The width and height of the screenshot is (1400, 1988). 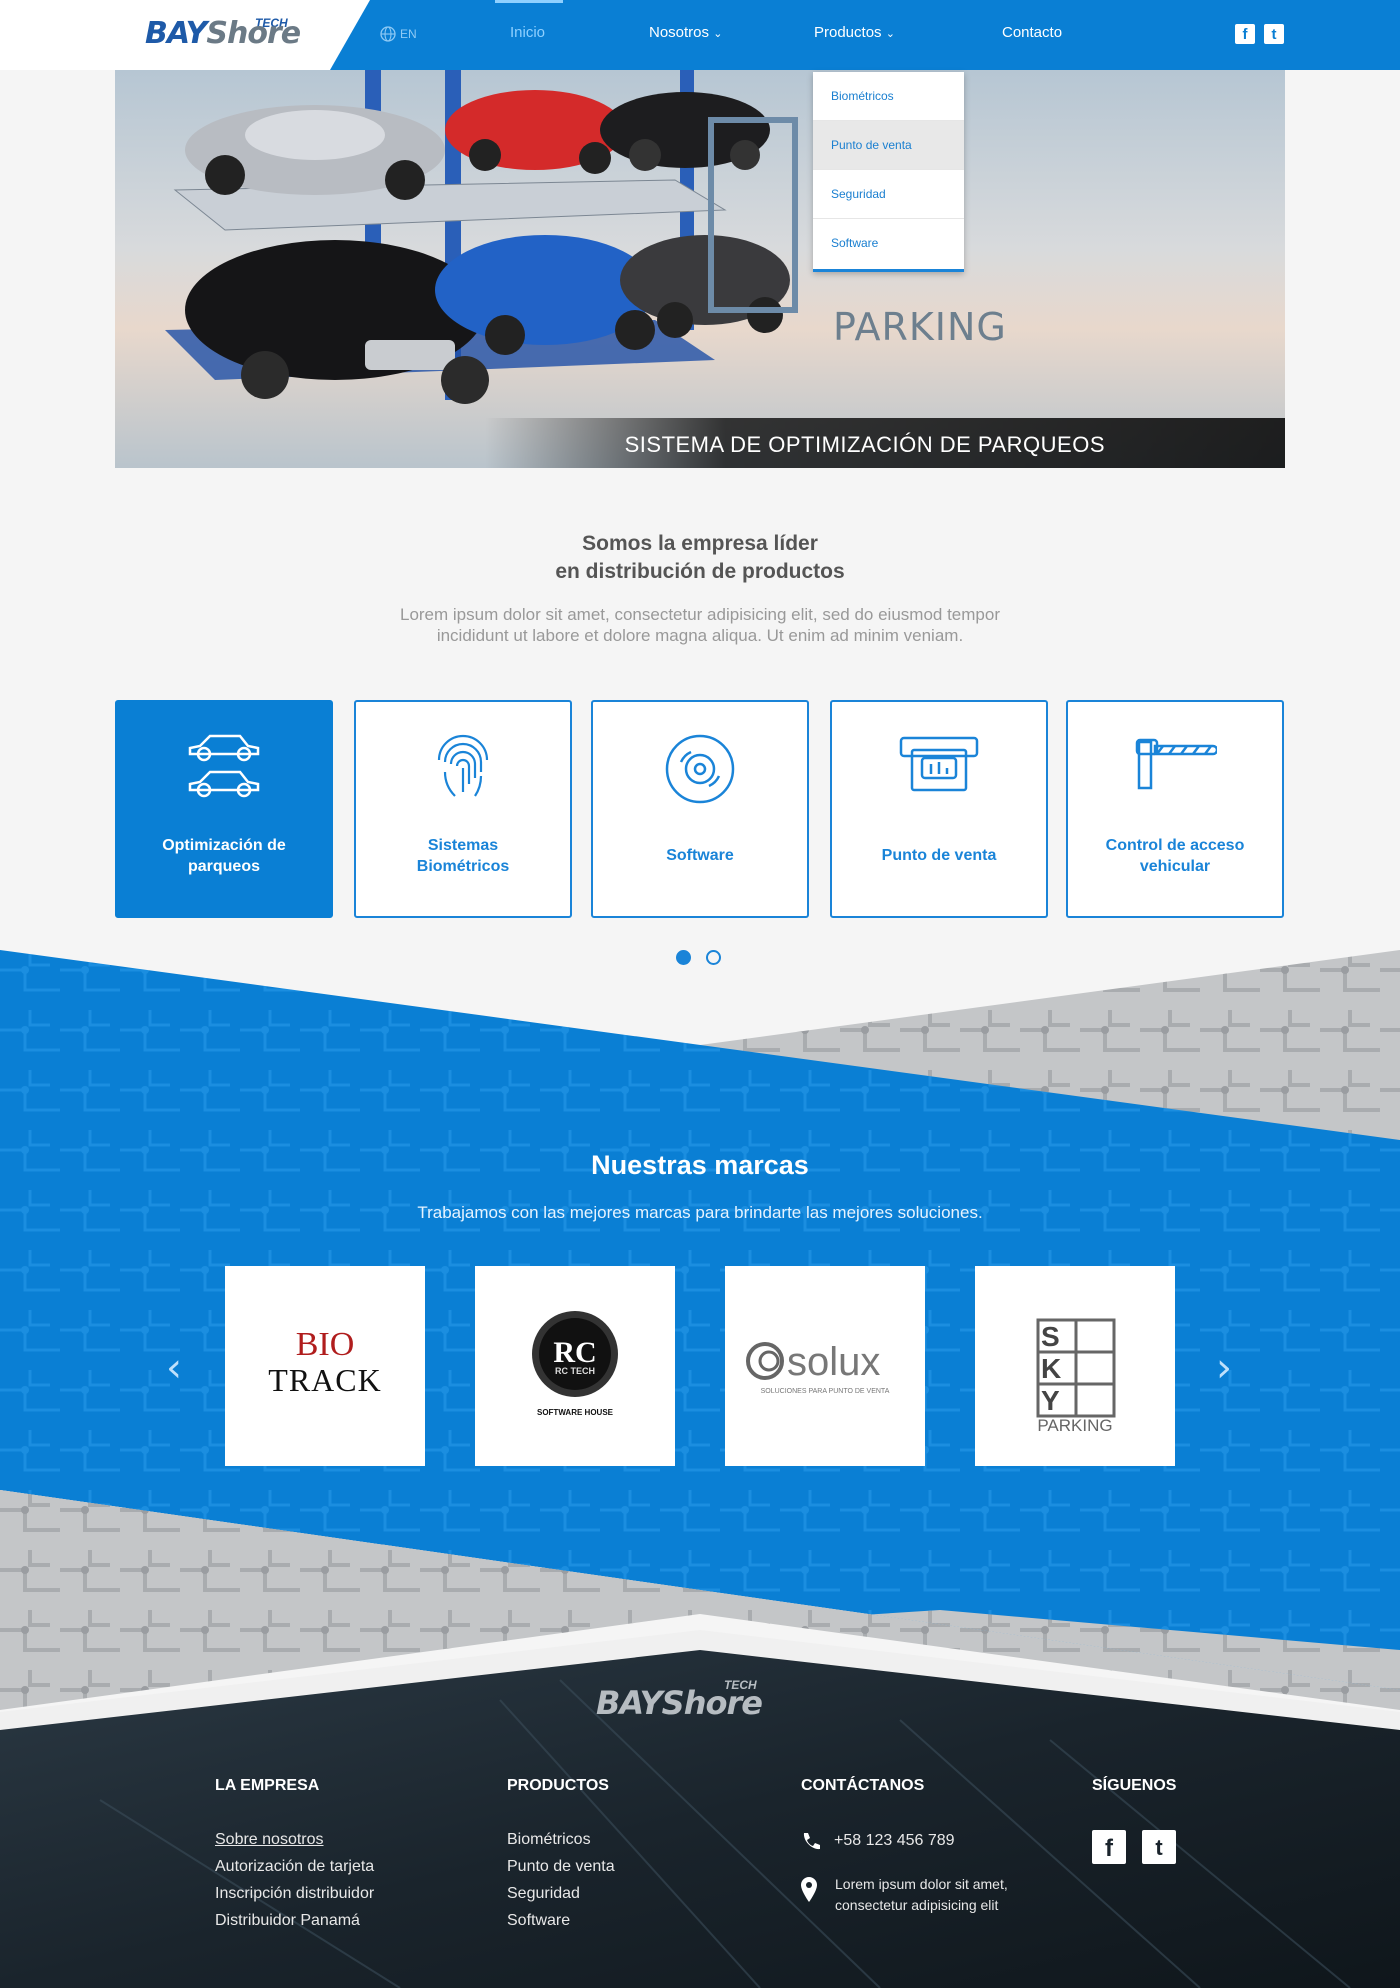 What do you see at coordinates (174, 1368) in the screenshot?
I see `brands-prev-arrow: ‹` at bounding box center [174, 1368].